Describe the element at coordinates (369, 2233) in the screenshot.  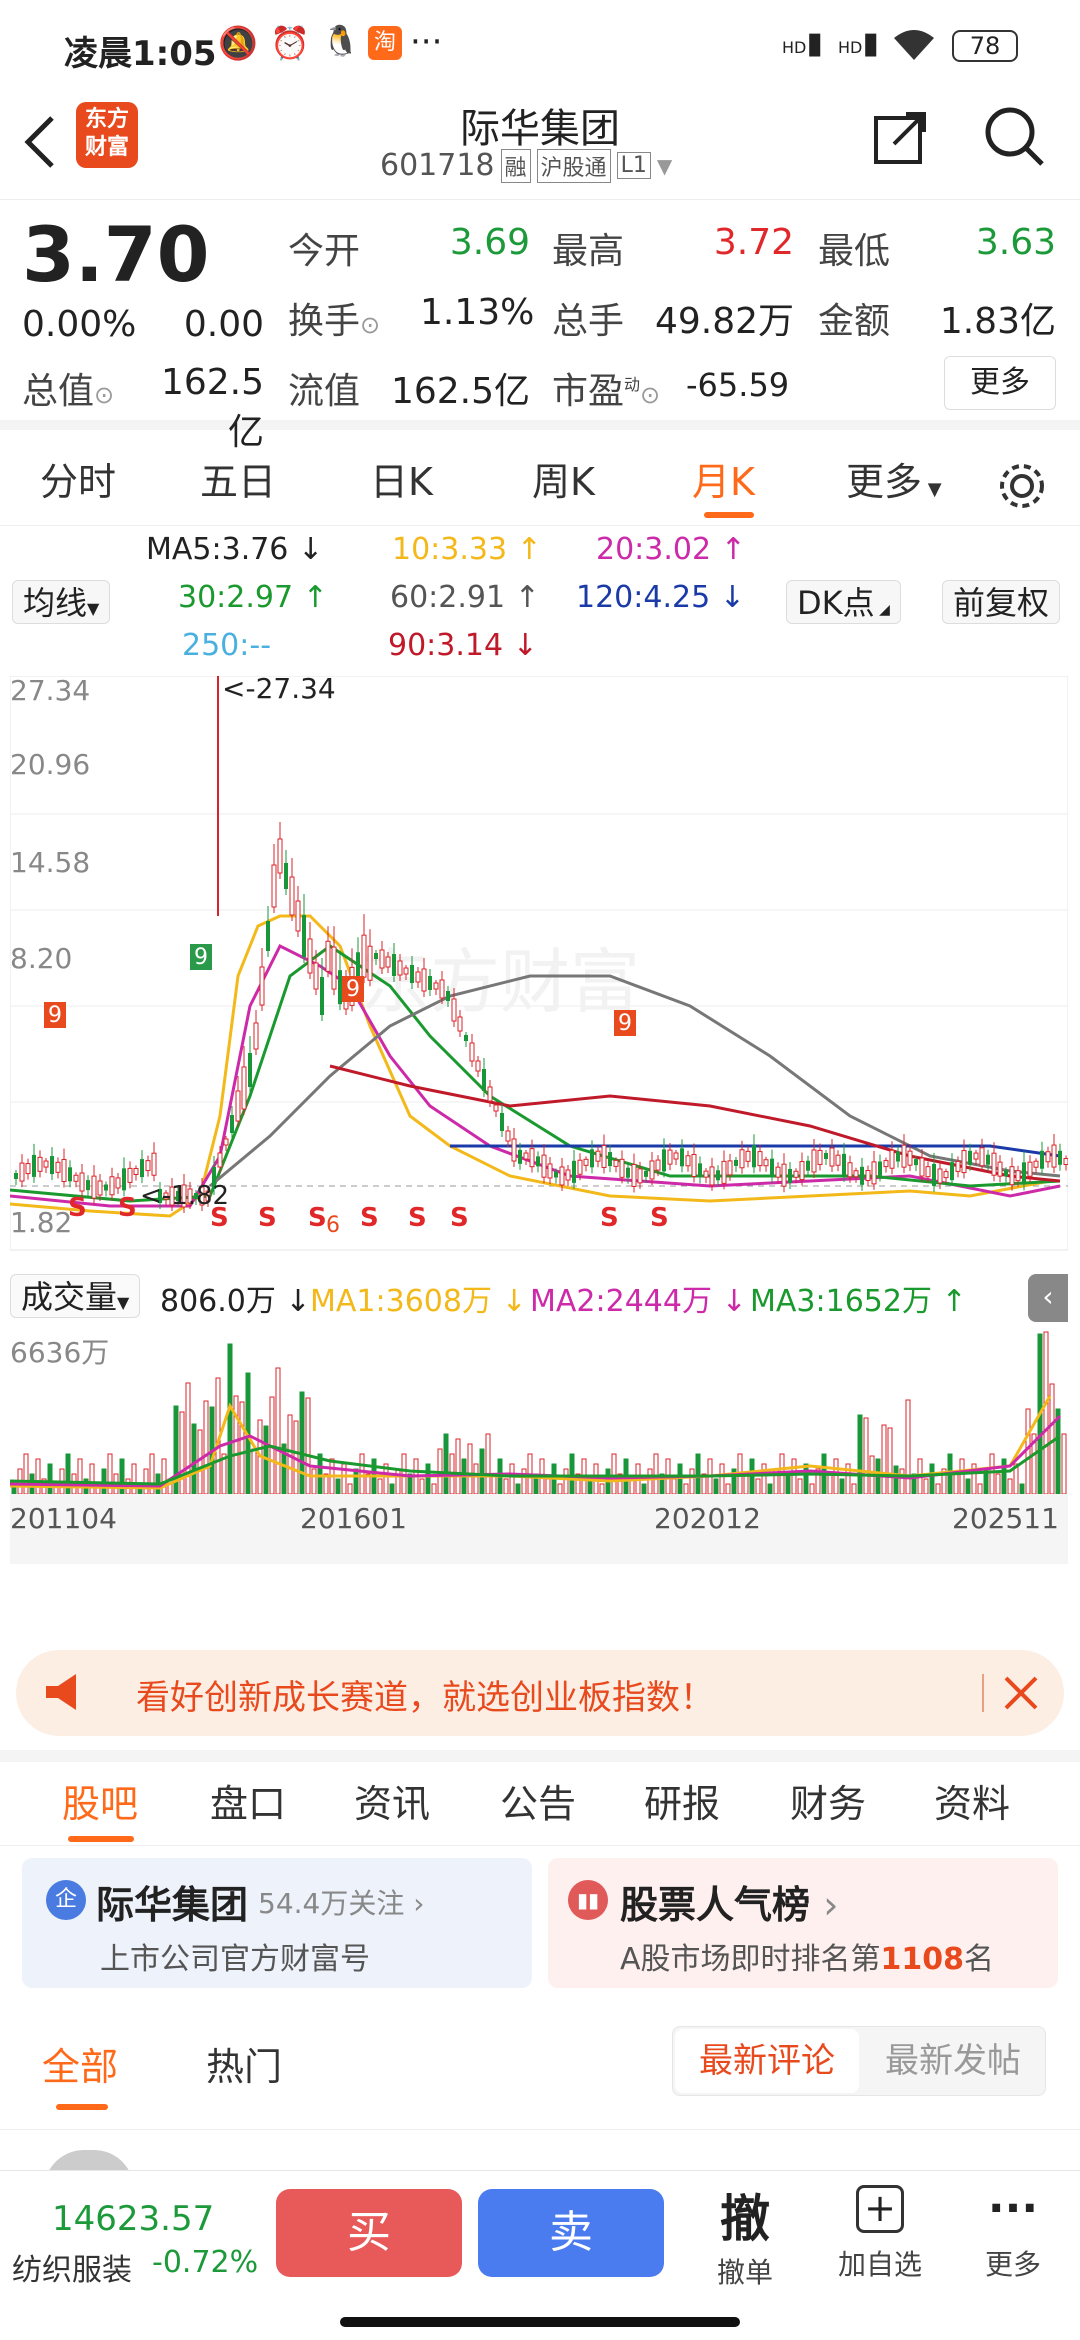
I see `buy-button: 买` at that location.